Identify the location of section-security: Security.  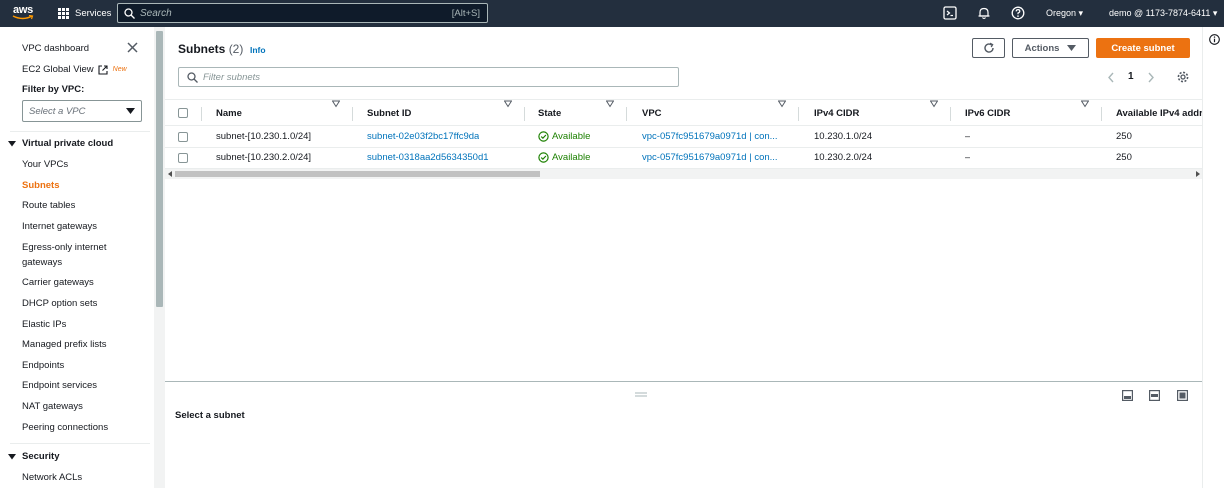
(34, 456).